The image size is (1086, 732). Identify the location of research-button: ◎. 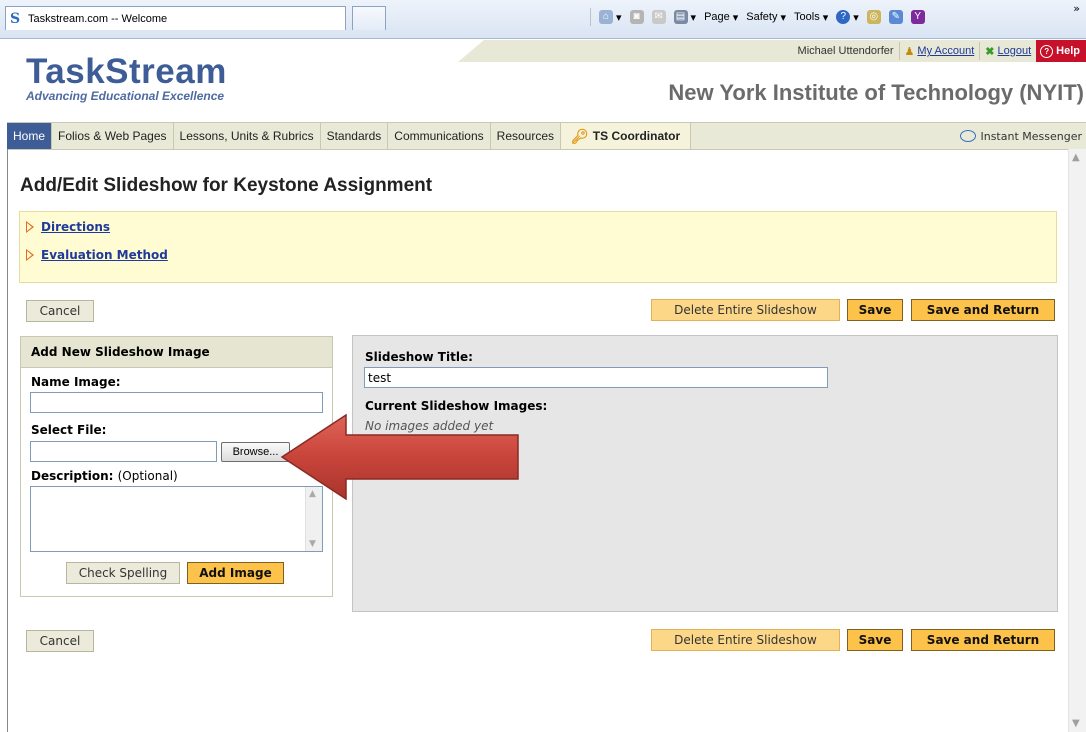
(873, 17).